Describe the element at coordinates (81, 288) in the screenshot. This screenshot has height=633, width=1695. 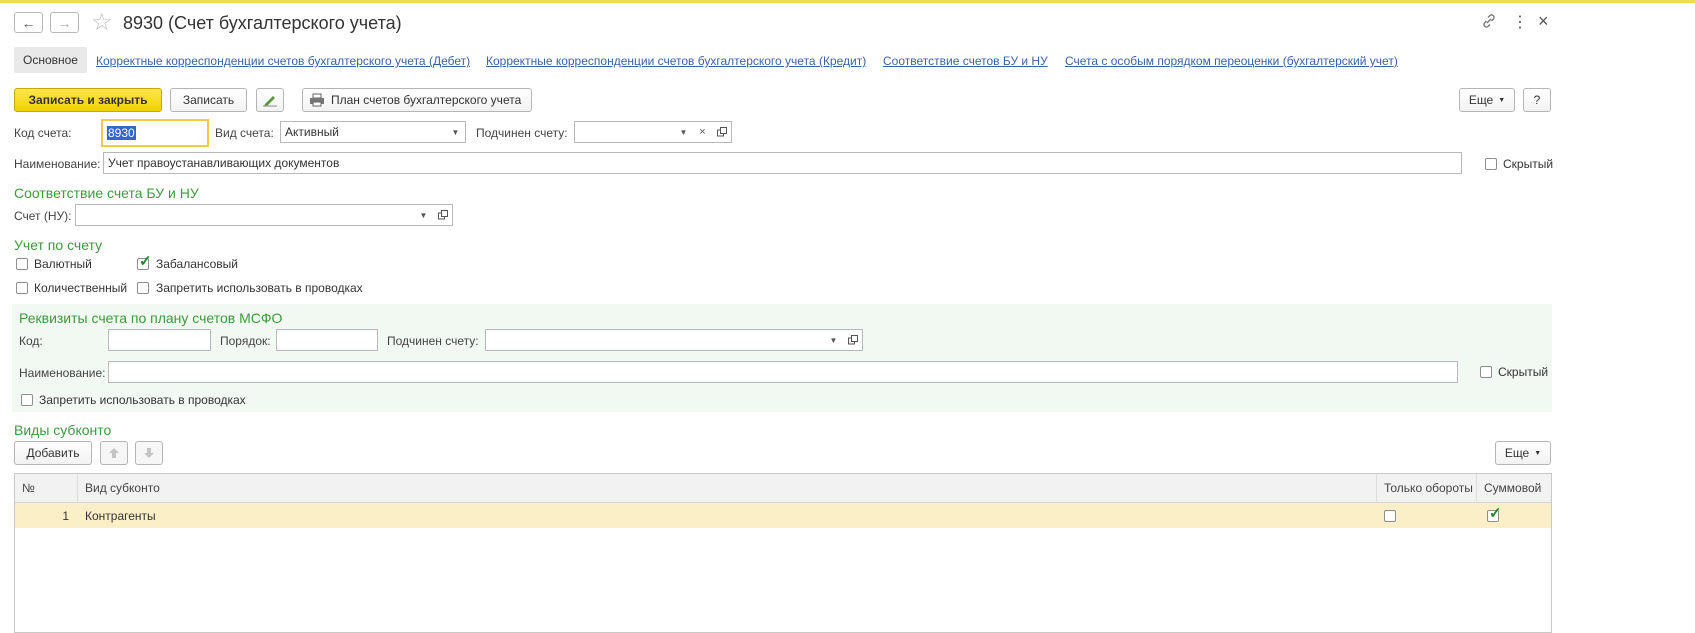
I see `quantity-label: Количественный` at that location.